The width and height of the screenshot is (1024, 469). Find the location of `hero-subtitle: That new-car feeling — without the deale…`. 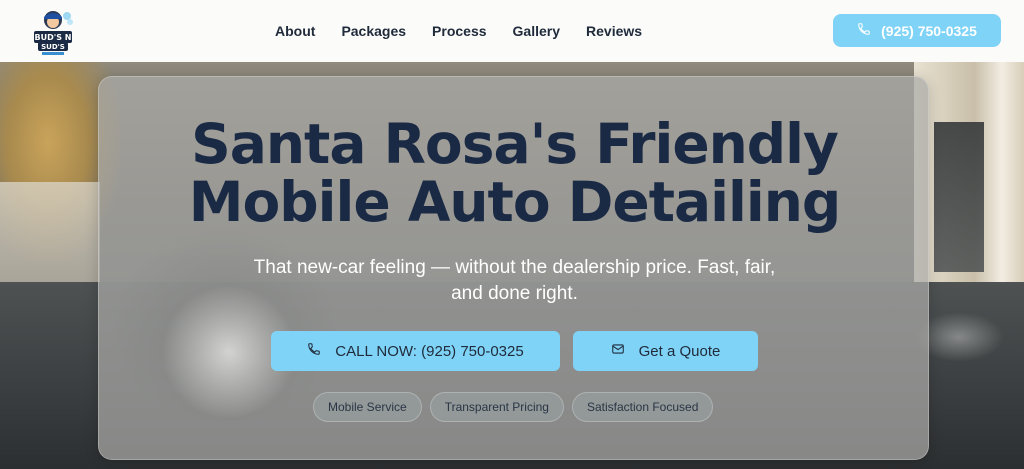

hero-subtitle: That new-car feeling — without the deale… is located at coordinates (514, 280).